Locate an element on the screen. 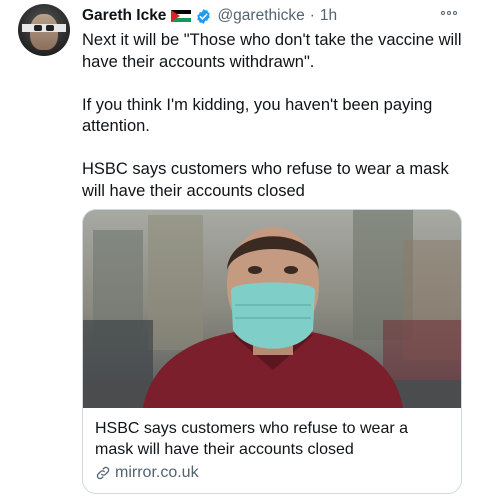 This screenshot has width=479, height=500. card-domain-text: mirror.co.uk is located at coordinates (157, 472).